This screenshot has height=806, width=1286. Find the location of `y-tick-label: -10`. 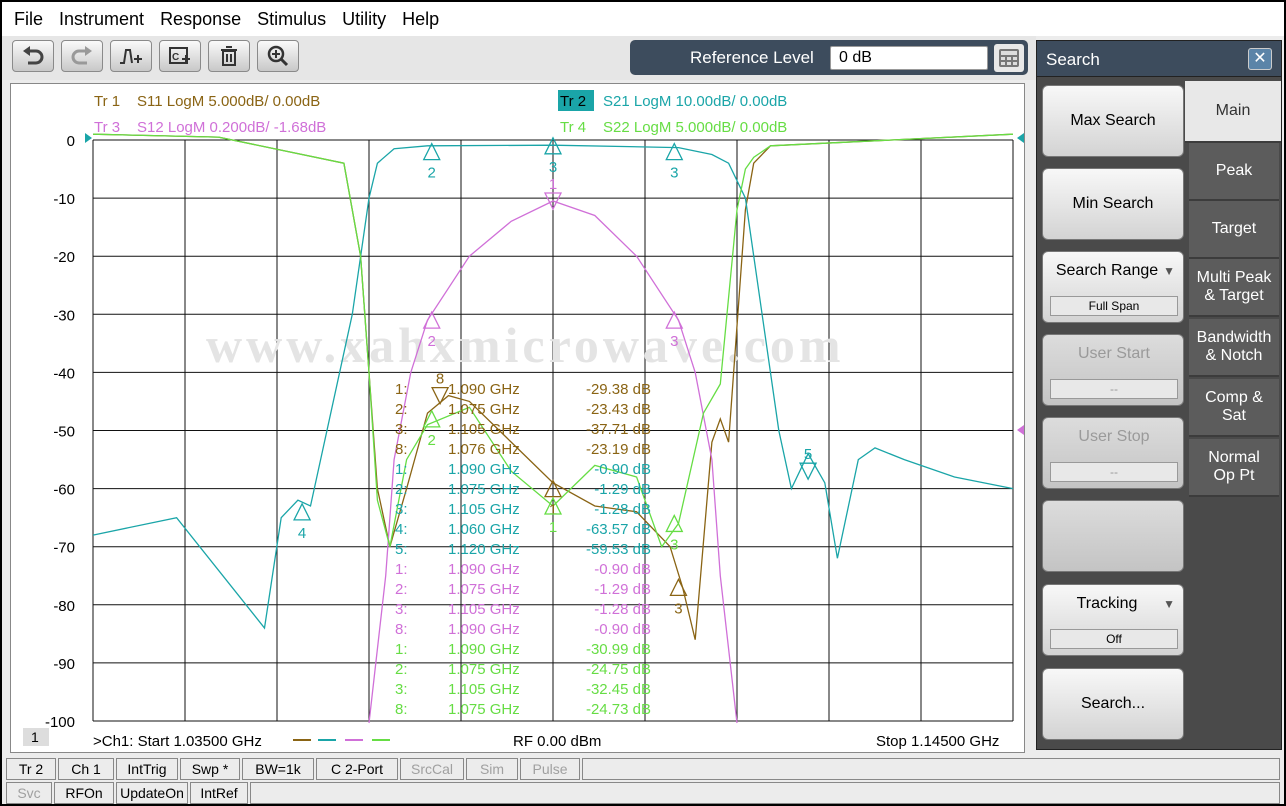

y-tick-label: -10 is located at coordinates (64, 199).